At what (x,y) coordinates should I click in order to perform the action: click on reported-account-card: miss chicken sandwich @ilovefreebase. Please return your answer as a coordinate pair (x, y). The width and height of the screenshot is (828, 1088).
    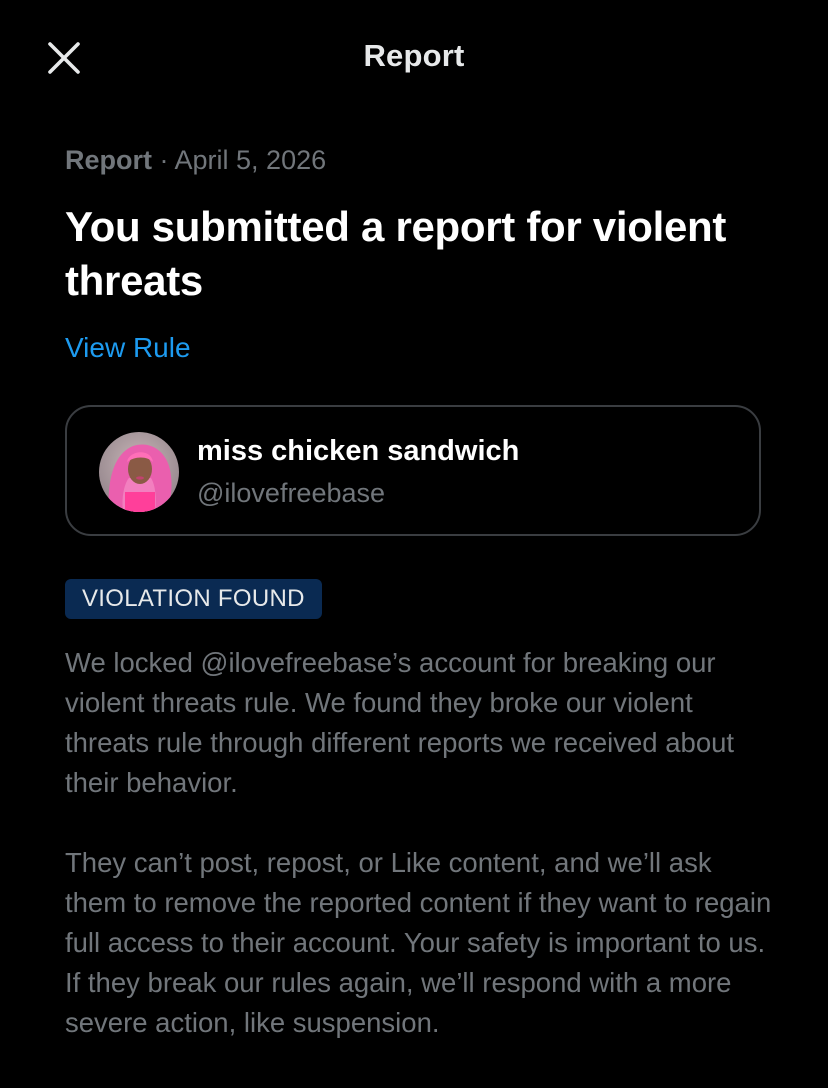
    Looking at the image, I should click on (413, 470).